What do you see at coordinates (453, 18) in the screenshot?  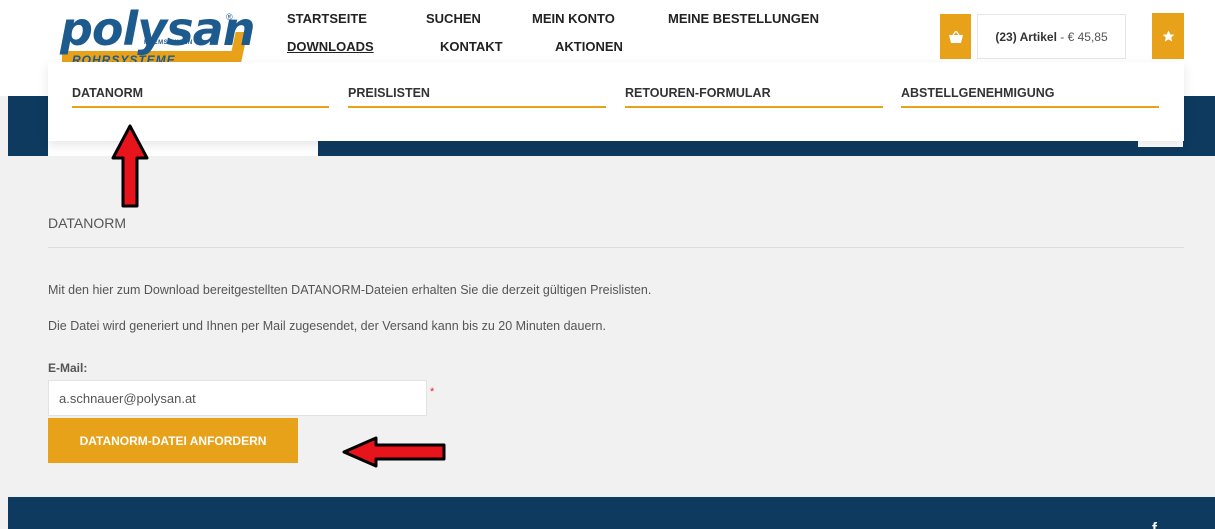 I see `nav-suchen: SUCHEN` at bounding box center [453, 18].